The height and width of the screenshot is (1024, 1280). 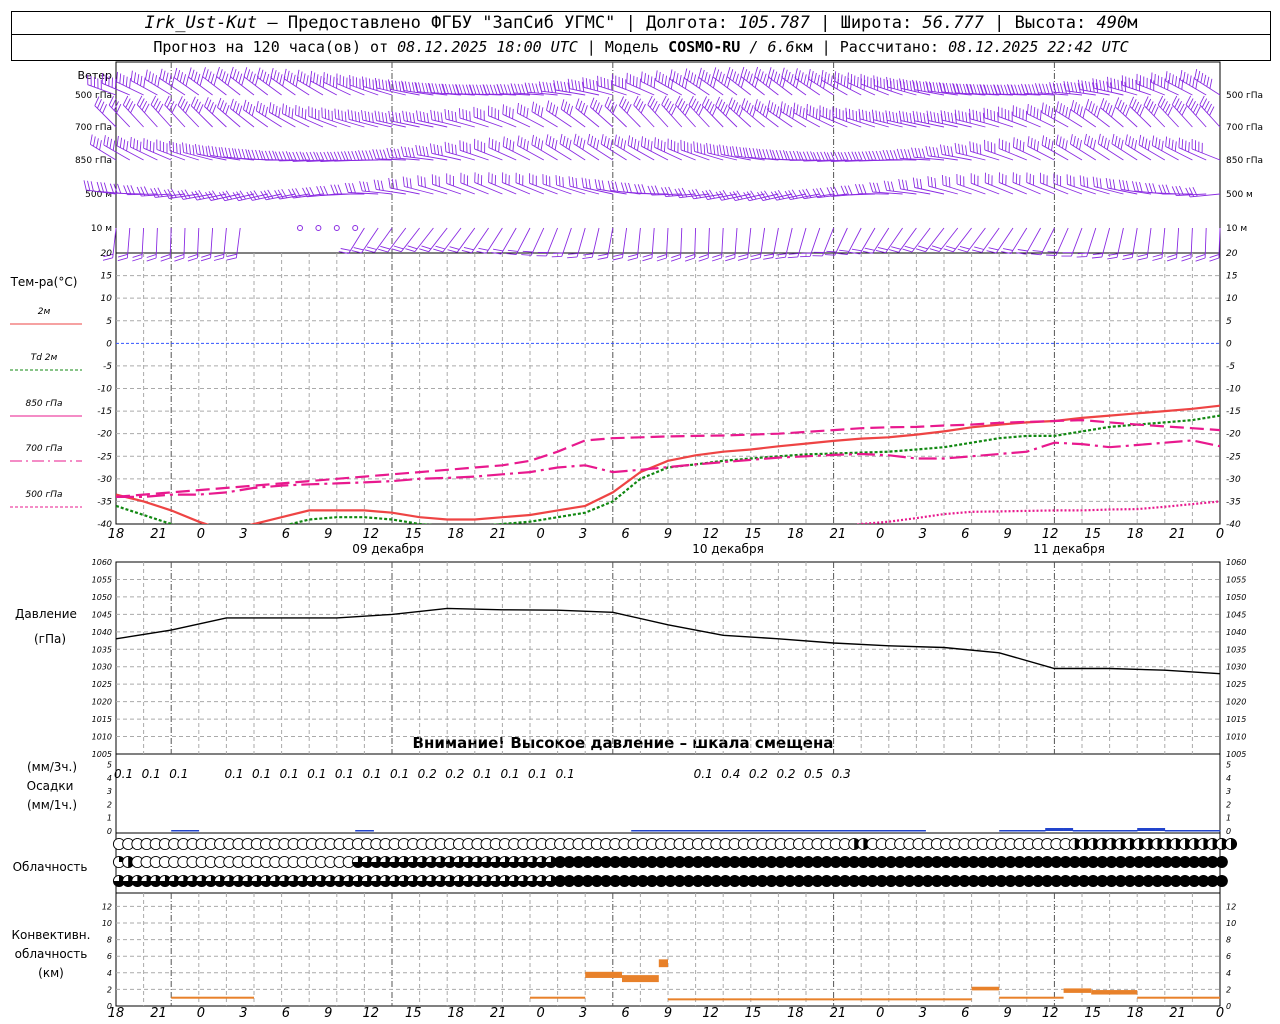 What do you see at coordinates (50, 867) in the screenshot?
I see `cloud-title: Облачность` at bounding box center [50, 867].